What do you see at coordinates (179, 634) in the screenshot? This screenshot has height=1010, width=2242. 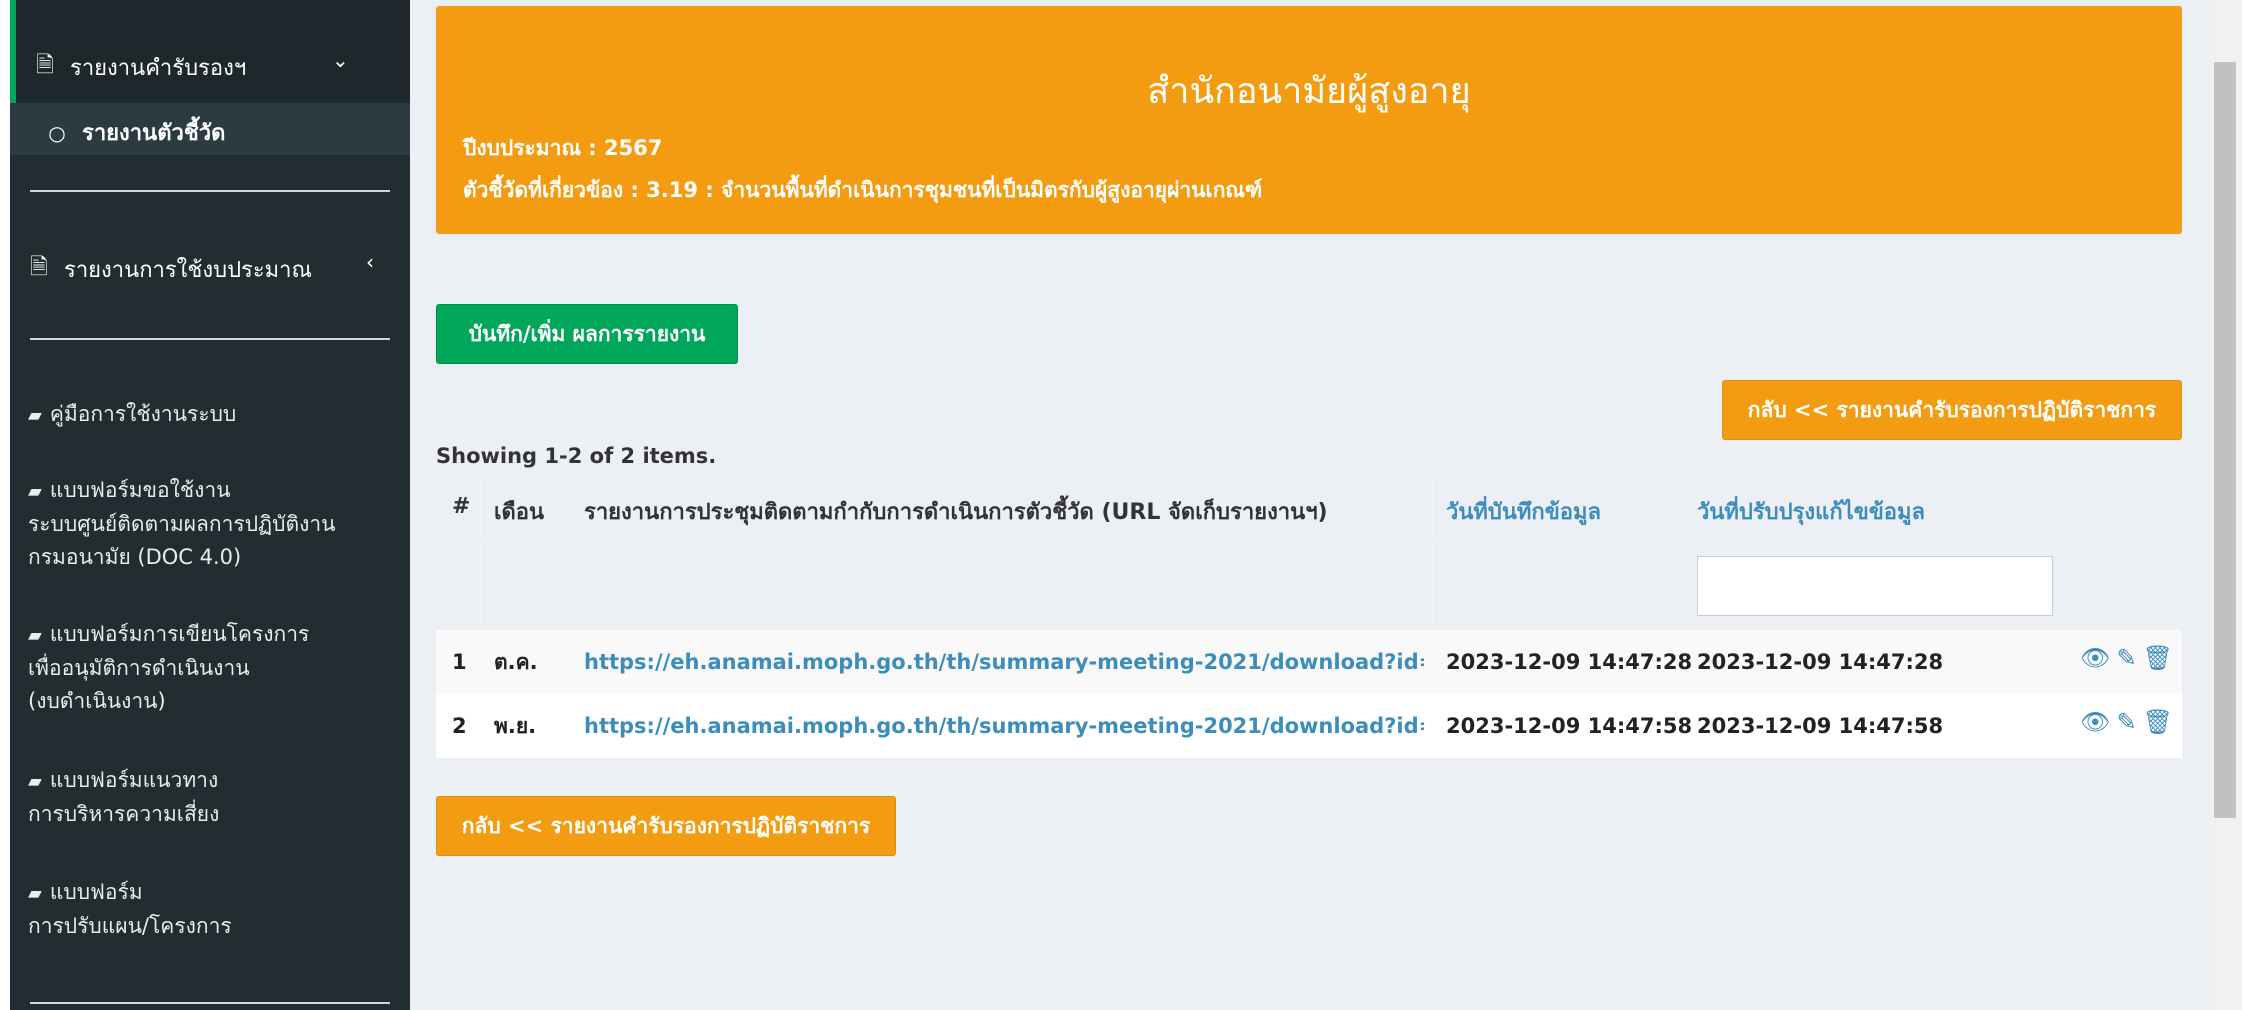 I see `sidebar-item-label: แบบฟอร์มการเขียนโครงการ` at bounding box center [179, 634].